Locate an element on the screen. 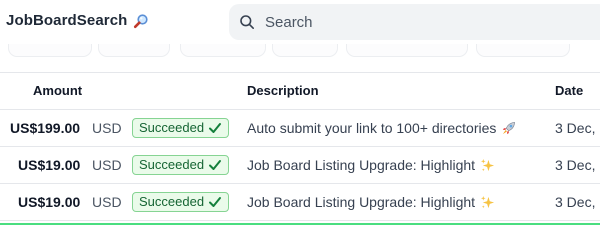 The width and height of the screenshot is (600, 240). search-icon is located at coordinates (247, 22).